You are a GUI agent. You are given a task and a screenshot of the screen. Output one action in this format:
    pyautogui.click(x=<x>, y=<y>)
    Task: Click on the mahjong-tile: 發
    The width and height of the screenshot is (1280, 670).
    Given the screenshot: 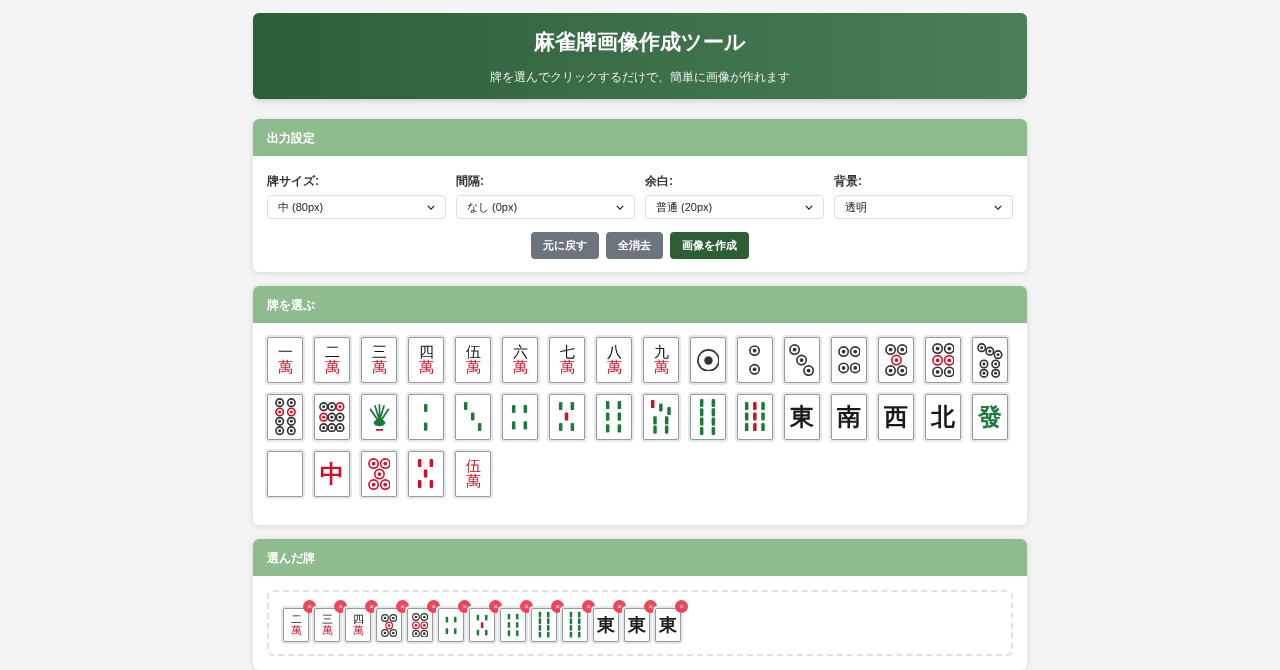 What is the action you would take?
    pyautogui.click(x=990, y=417)
    